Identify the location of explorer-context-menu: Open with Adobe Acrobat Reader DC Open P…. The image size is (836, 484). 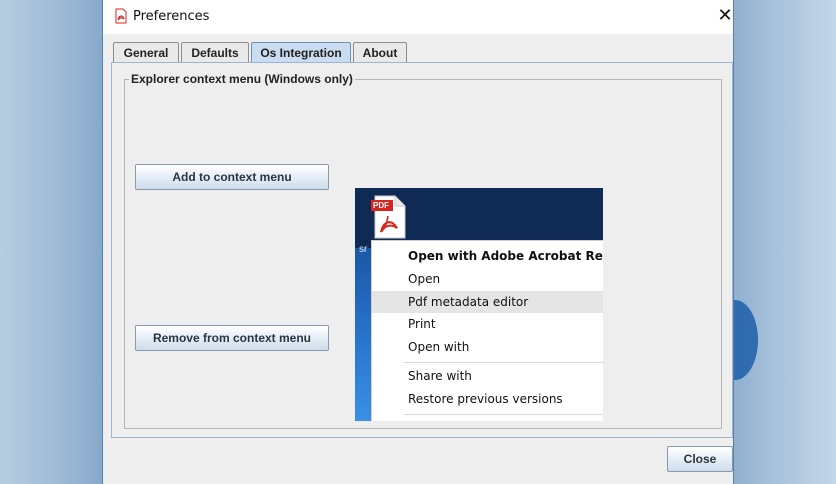
(487, 330).